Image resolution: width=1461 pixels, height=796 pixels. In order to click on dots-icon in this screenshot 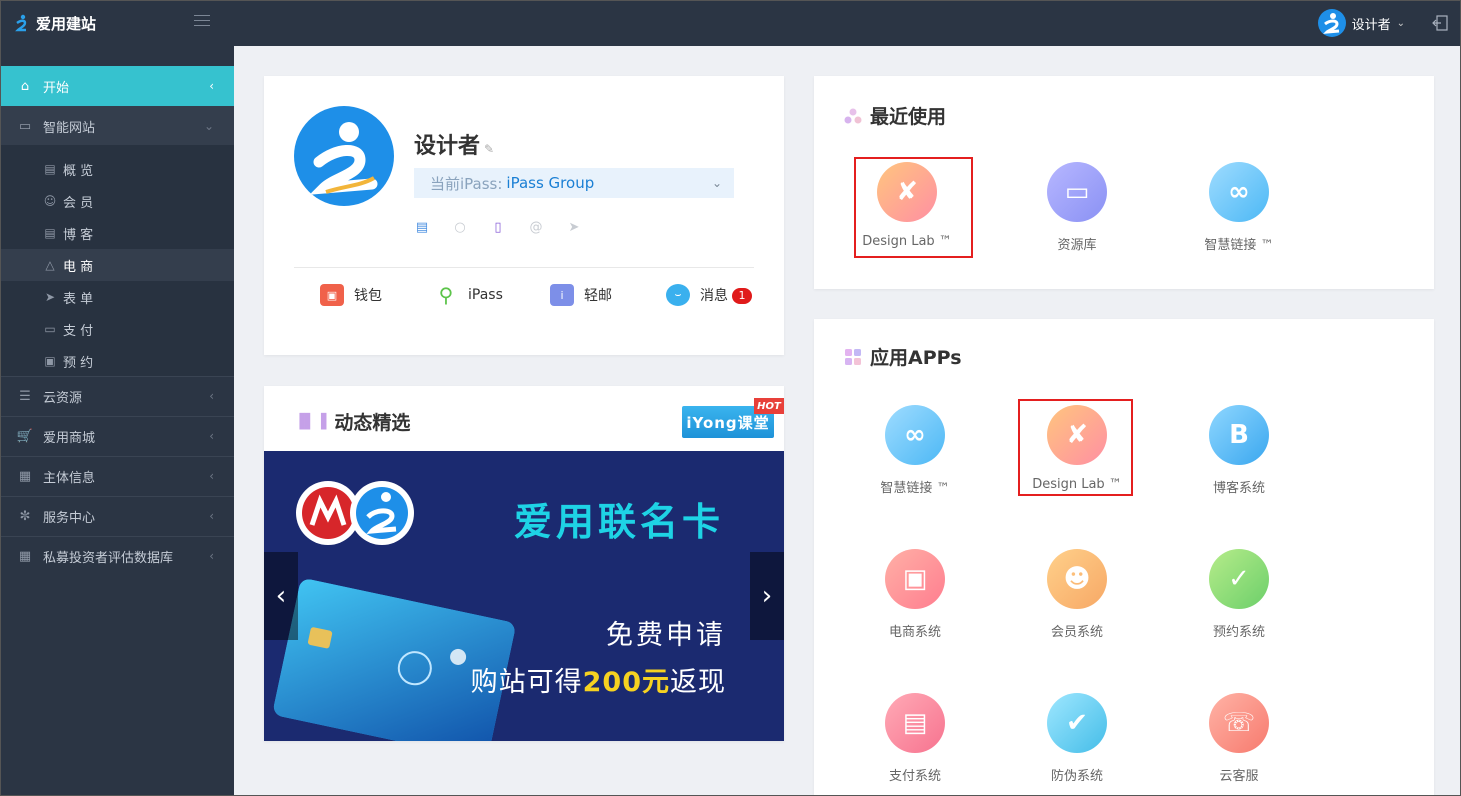, I will do `click(853, 115)`.